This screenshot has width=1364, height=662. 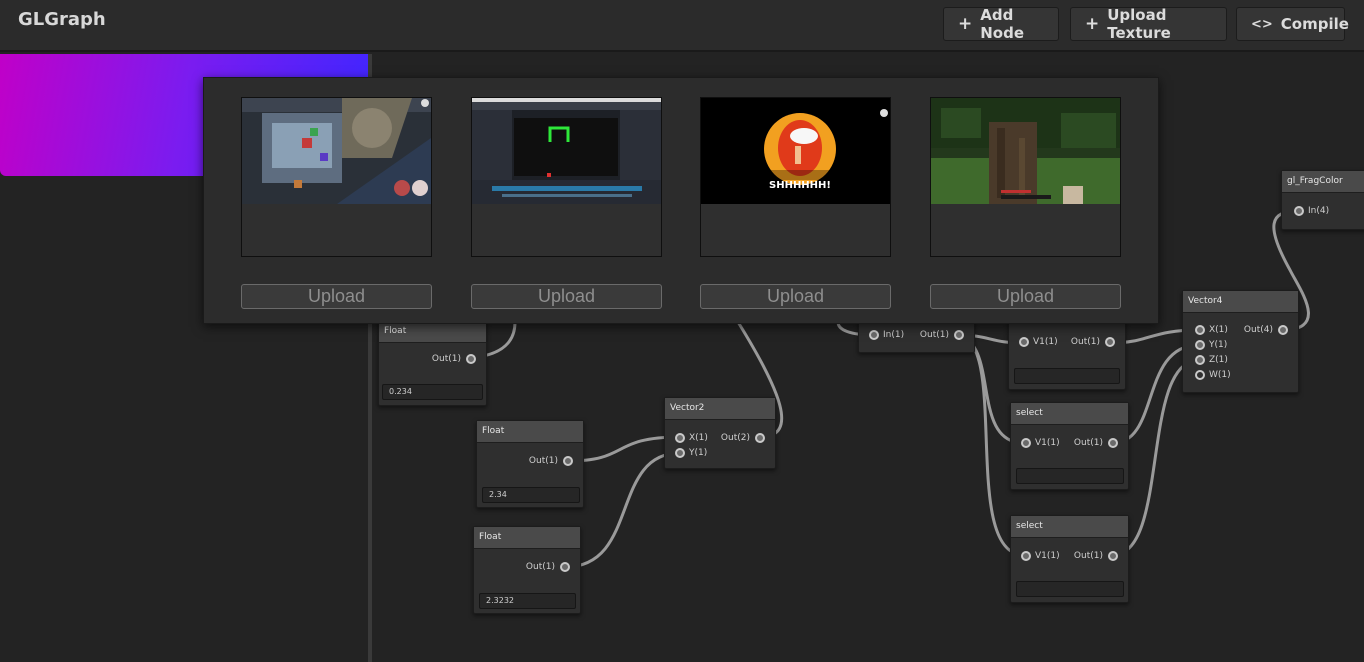 What do you see at coordinates (1211, 360) in the screenshot?
I see `input-port-z: Z(1)` at bounding box center [1211, 360].